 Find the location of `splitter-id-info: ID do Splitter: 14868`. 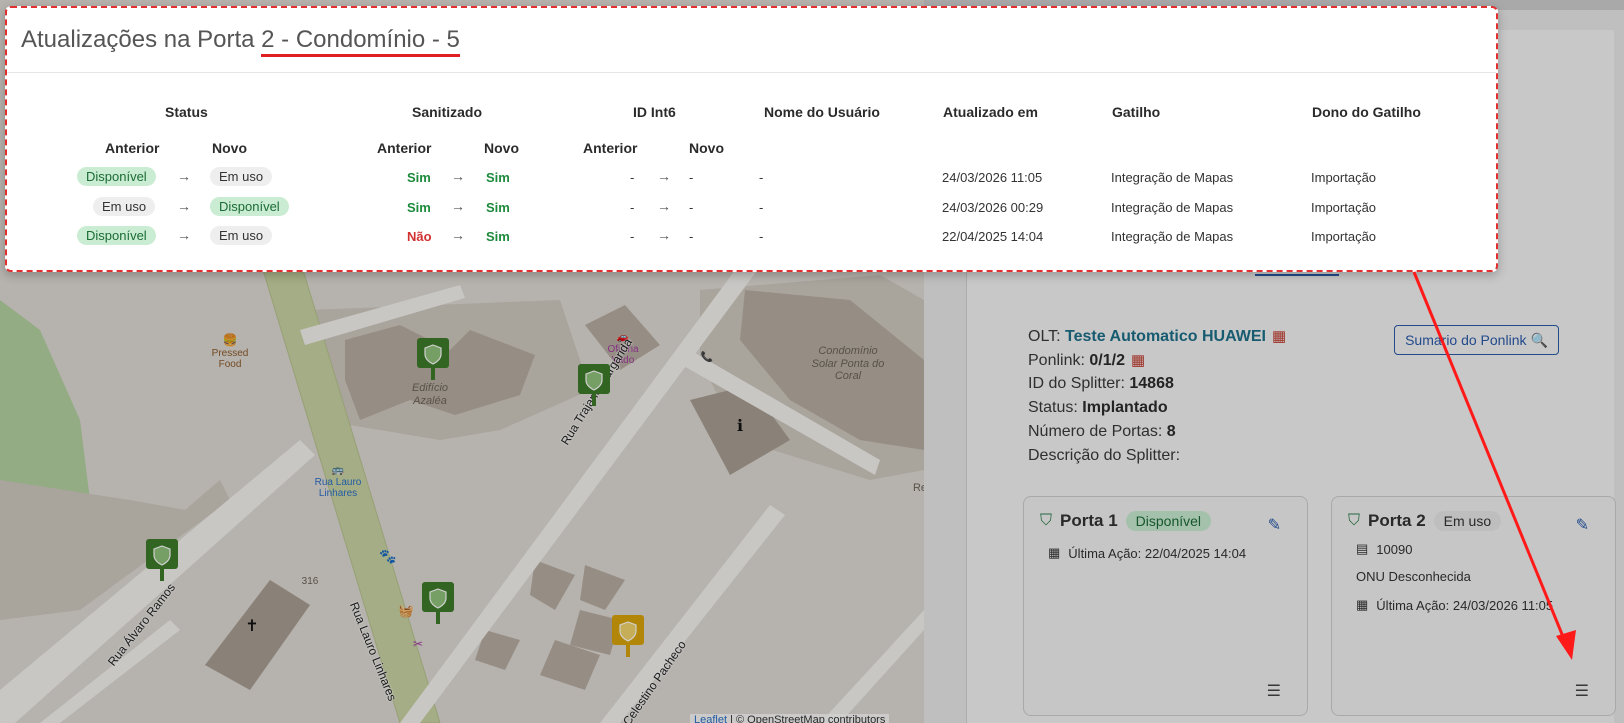

splitter-id-info: ID do Splitter: 14868 is located at coordinates (1101, 383).